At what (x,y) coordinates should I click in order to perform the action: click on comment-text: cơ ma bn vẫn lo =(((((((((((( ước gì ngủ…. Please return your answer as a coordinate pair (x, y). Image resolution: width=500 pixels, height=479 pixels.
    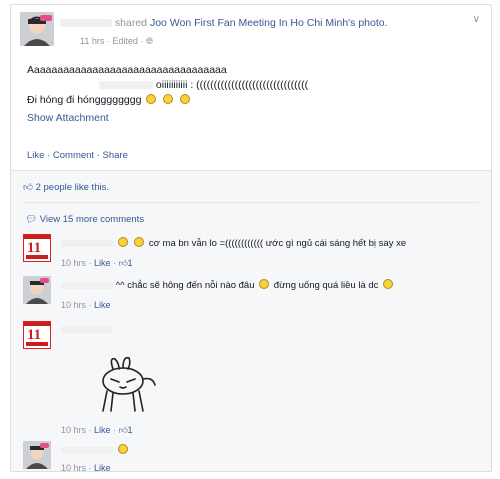
    Looking at the image, I should click on (233, 243).